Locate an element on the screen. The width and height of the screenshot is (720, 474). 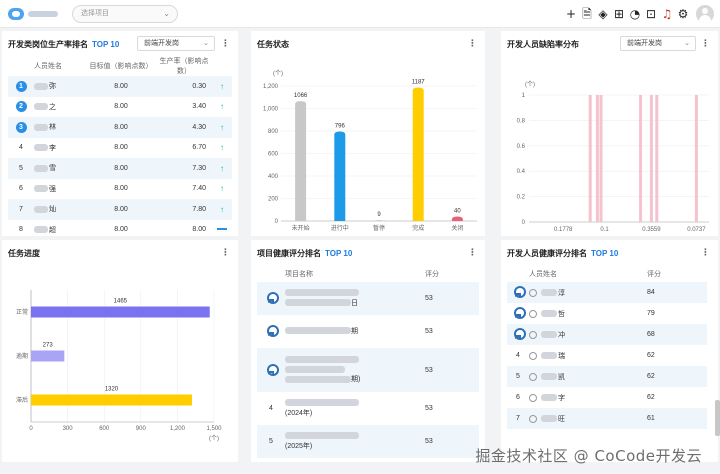
rank-badge: 2 is located at coordinates (21, 107).